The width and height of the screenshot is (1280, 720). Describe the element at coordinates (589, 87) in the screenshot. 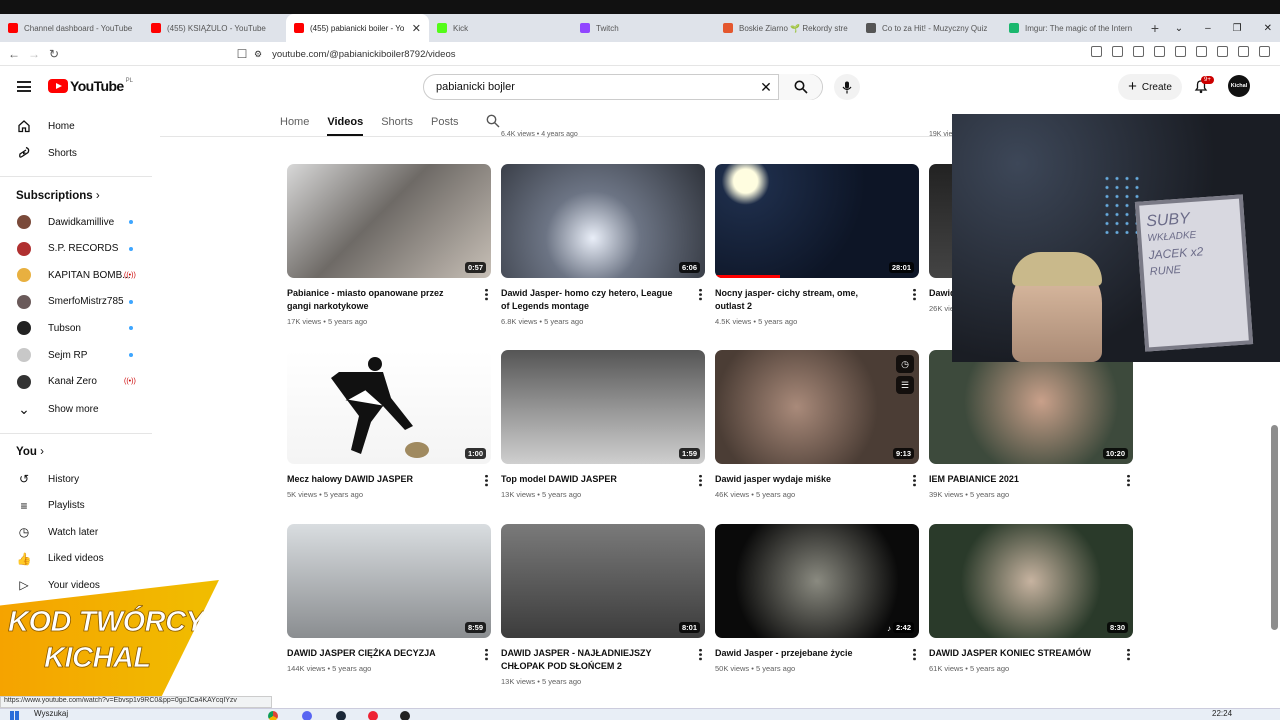

I see `search-input: pabianicki bojler` at that location.